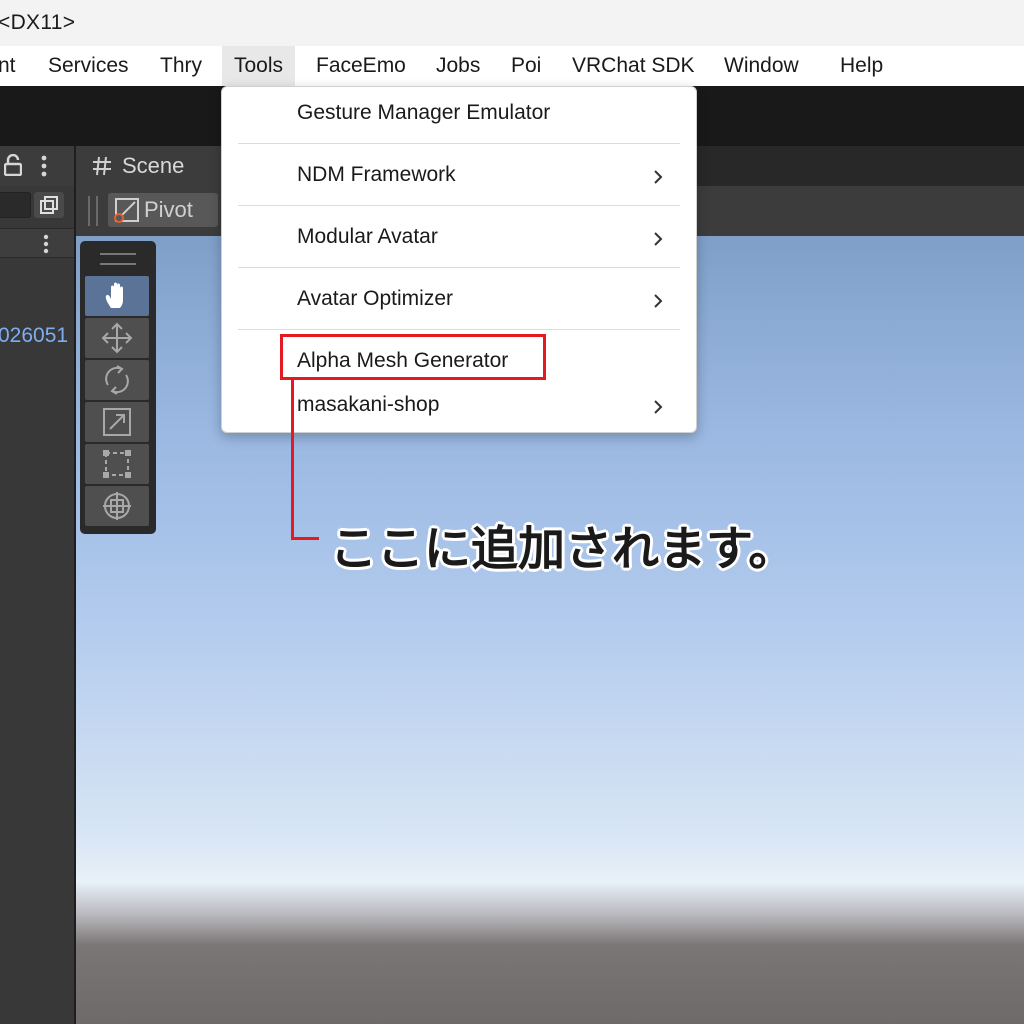  I want to click on menu-component: nt, so click(8, 66).